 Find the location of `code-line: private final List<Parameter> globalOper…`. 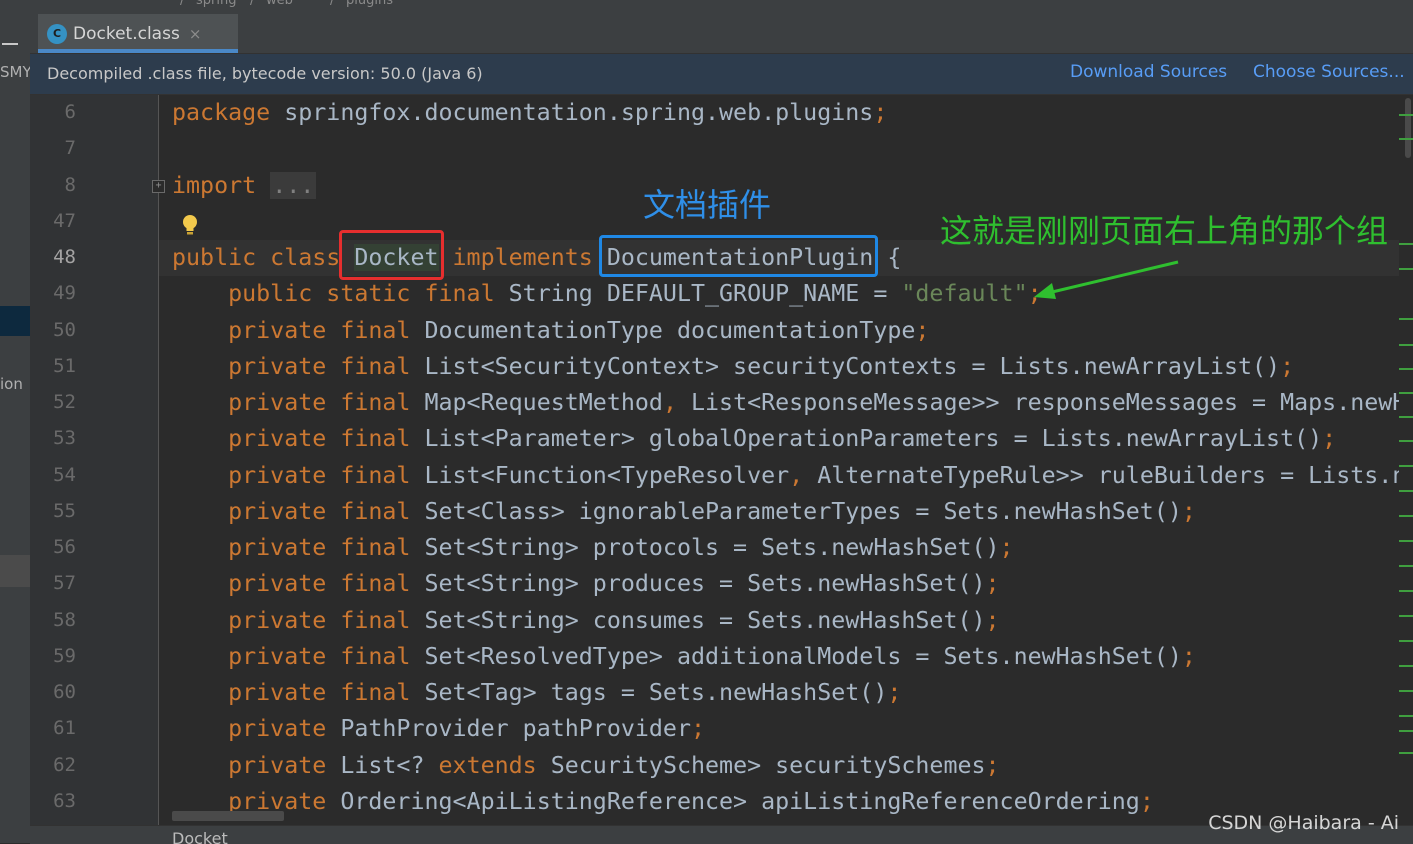

code-line: private final List<Parameter> globalOper… is located at coordinates (754, 439).